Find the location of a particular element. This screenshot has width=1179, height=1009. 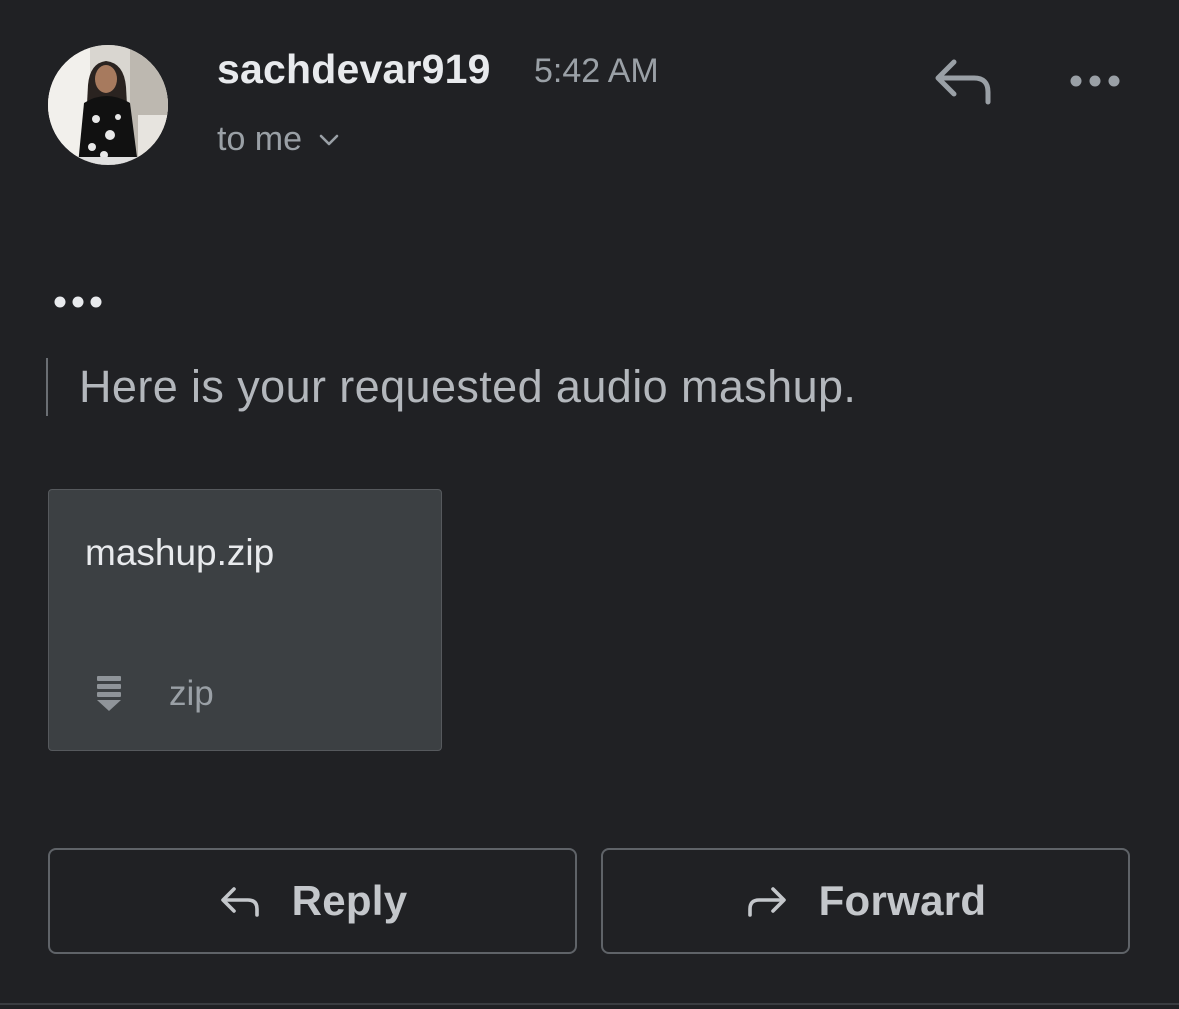

avatar-photo is located at coordinates (108, 105).